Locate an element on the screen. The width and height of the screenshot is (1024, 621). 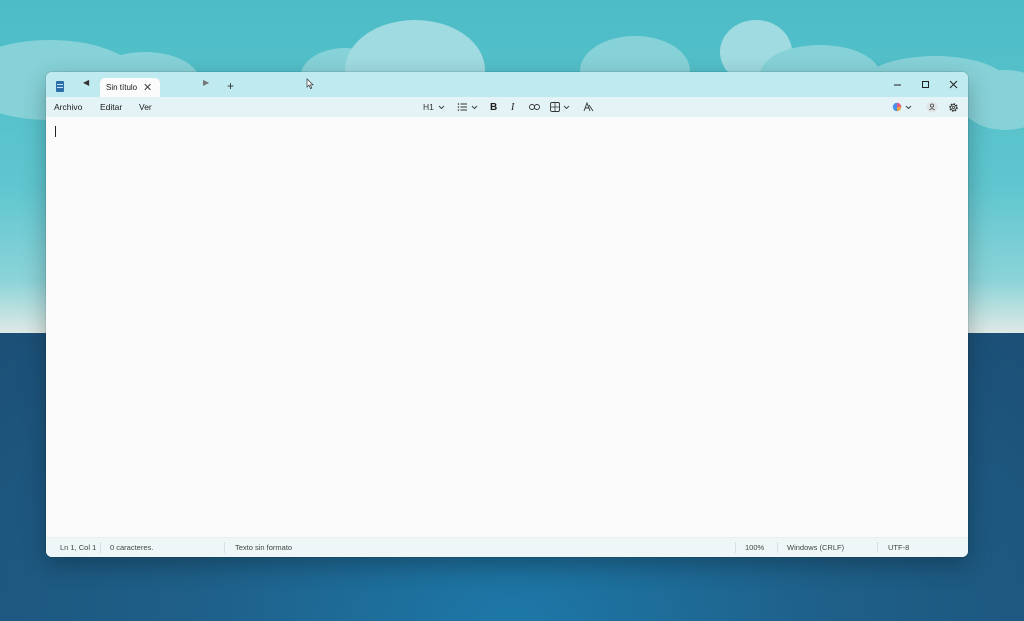
line-ending: Windows (CRLF) is located at coordinates (815, 547).